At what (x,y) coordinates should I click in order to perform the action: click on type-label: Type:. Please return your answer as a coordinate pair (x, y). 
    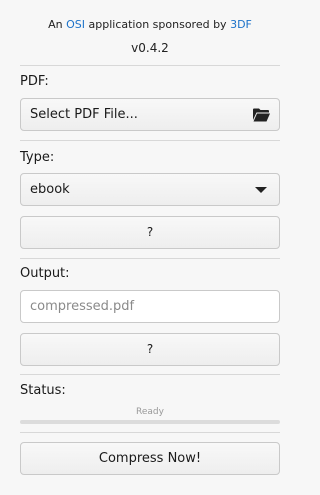
    Looking at the image, I should click on (37, 157).